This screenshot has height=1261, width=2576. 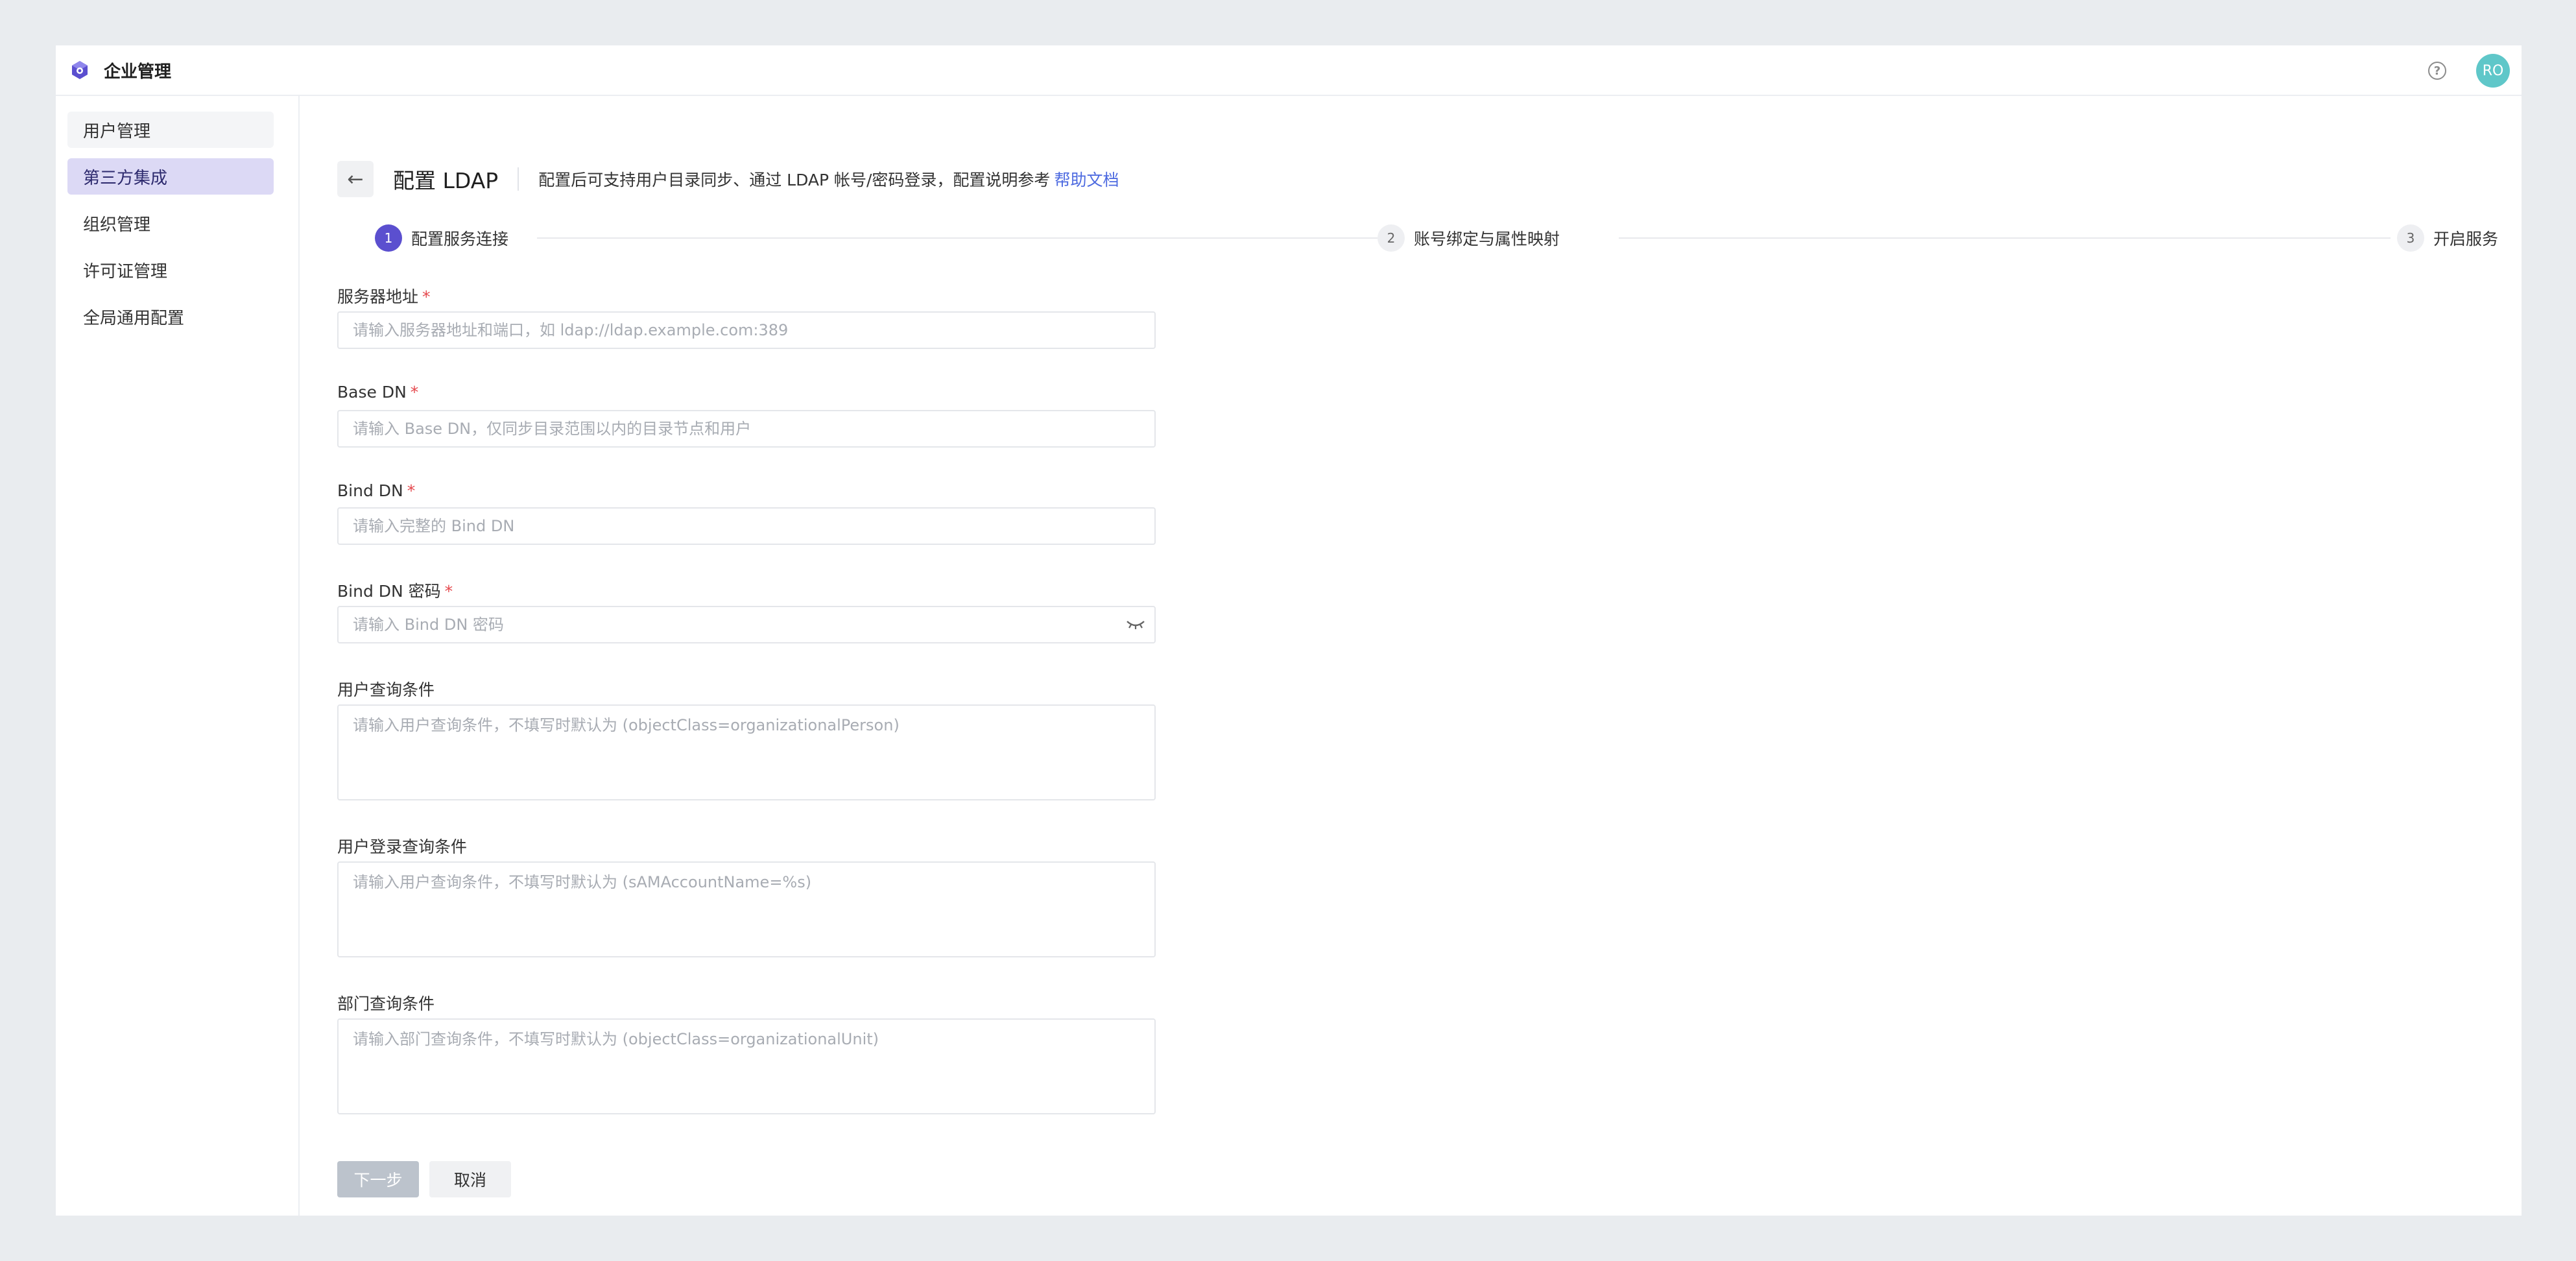 What do you see at coordinates (372, 392) in the screenshot?
I see `field-label-text: Base DN` at bounding box center [372, 392].